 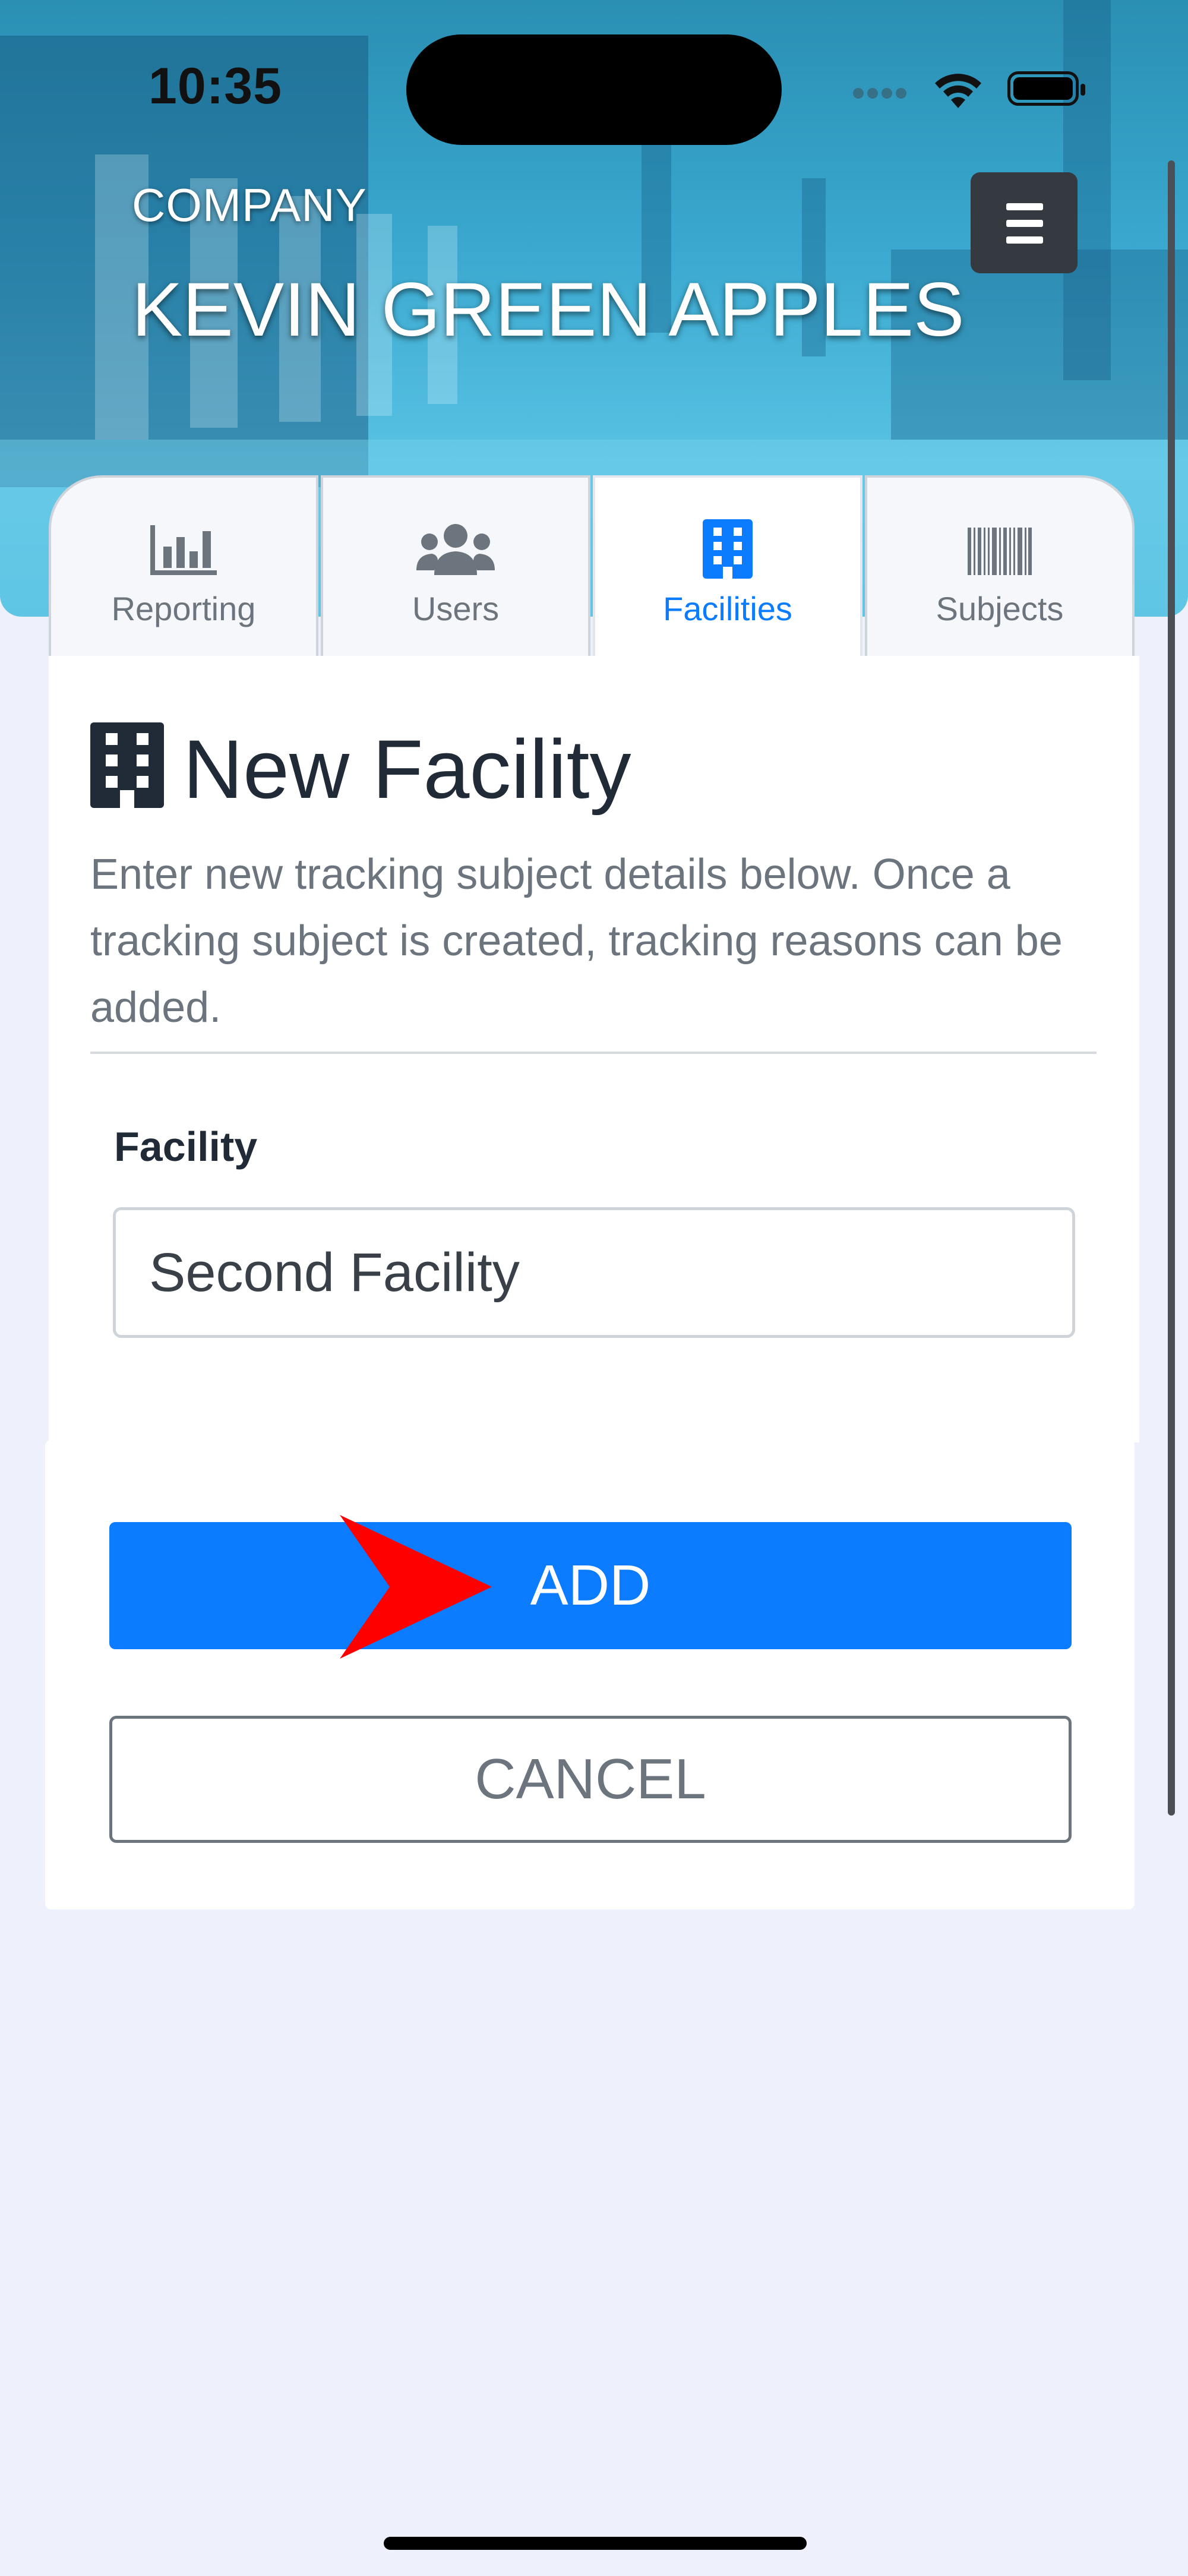 What do you see at coordinates (183, 550) in the screenshot?
I see `bar-chart-icon` at bounding box center [183, 550].